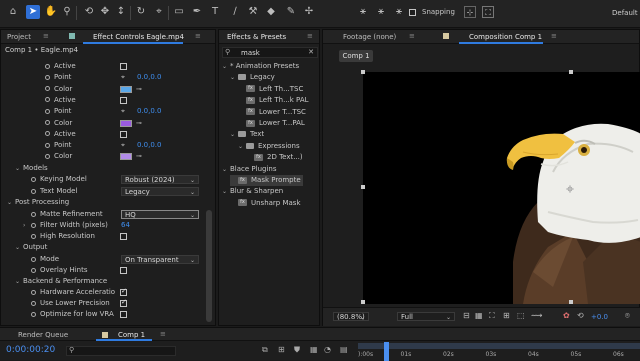 This screenshot has width=640, height=361. Describe the element at coordinates (123, 302) in the screenshot. I see `lower-precision-checkbox` at that location.